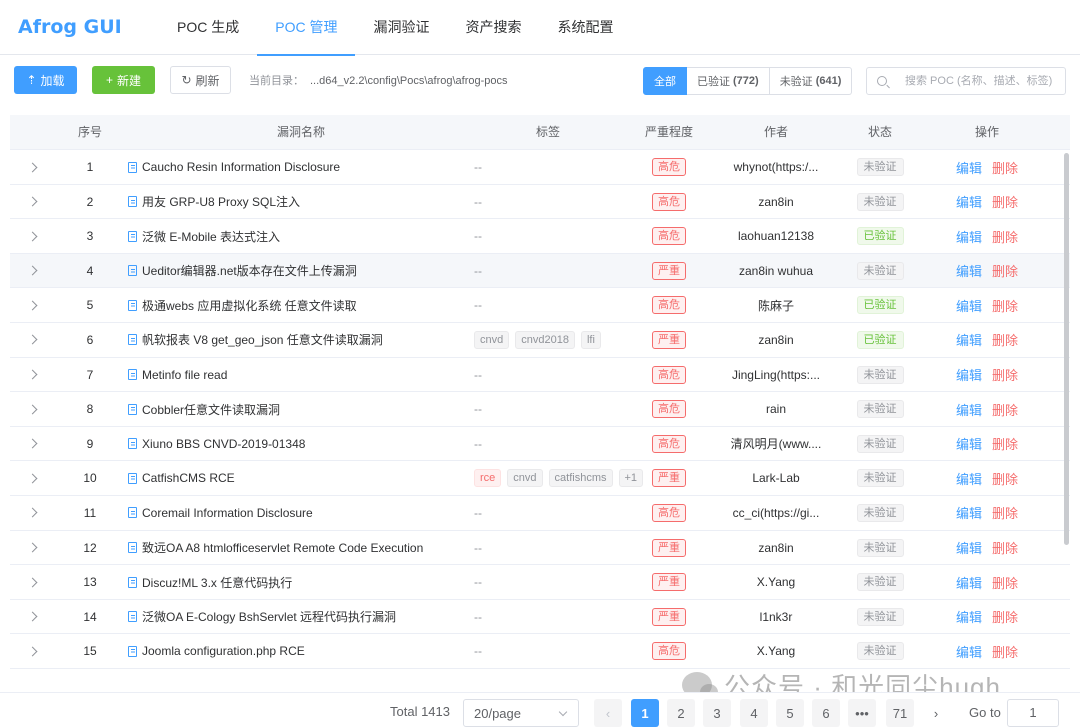 The height and width of the screenshot is (728, 1080). I want to click on new-button: + 新建, so click(123, 80).